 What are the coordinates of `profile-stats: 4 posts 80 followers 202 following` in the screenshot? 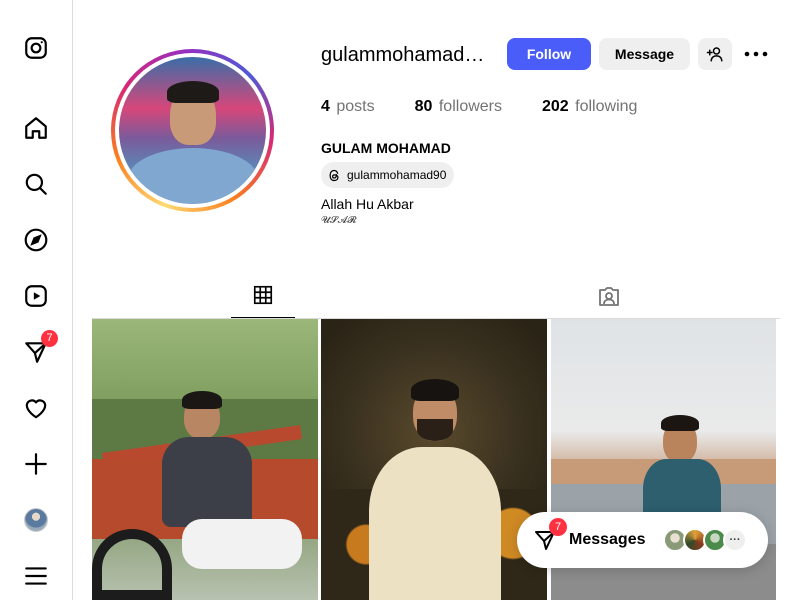 It's located at (499, 107).